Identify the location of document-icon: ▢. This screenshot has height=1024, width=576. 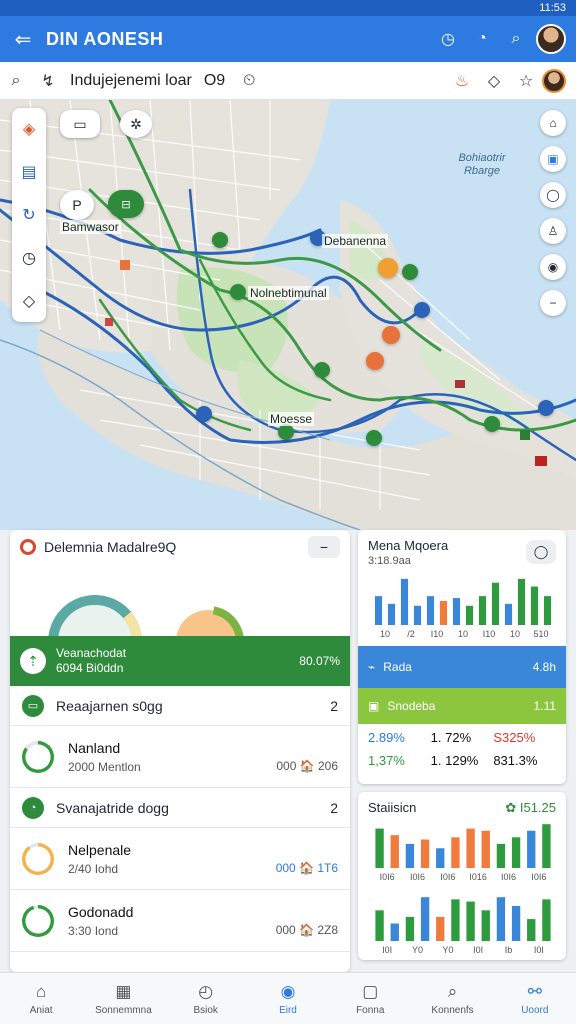
(370, 991).